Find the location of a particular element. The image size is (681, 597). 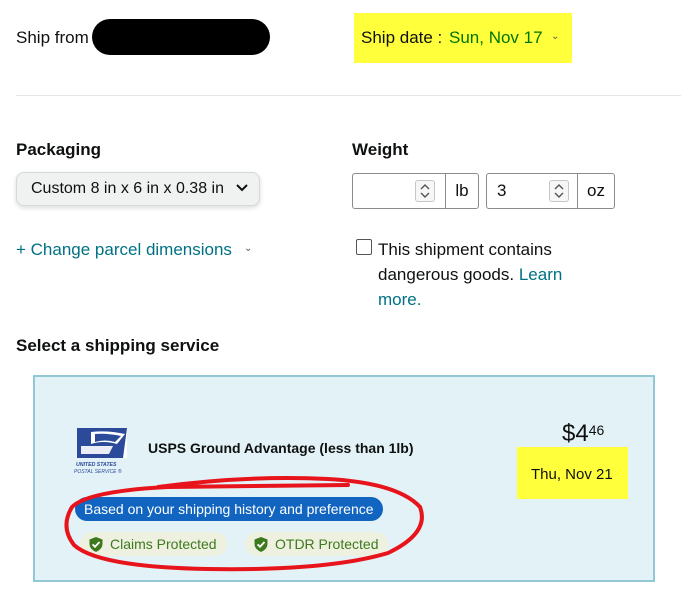

lb-stepper is located at coordinates (425, 191).